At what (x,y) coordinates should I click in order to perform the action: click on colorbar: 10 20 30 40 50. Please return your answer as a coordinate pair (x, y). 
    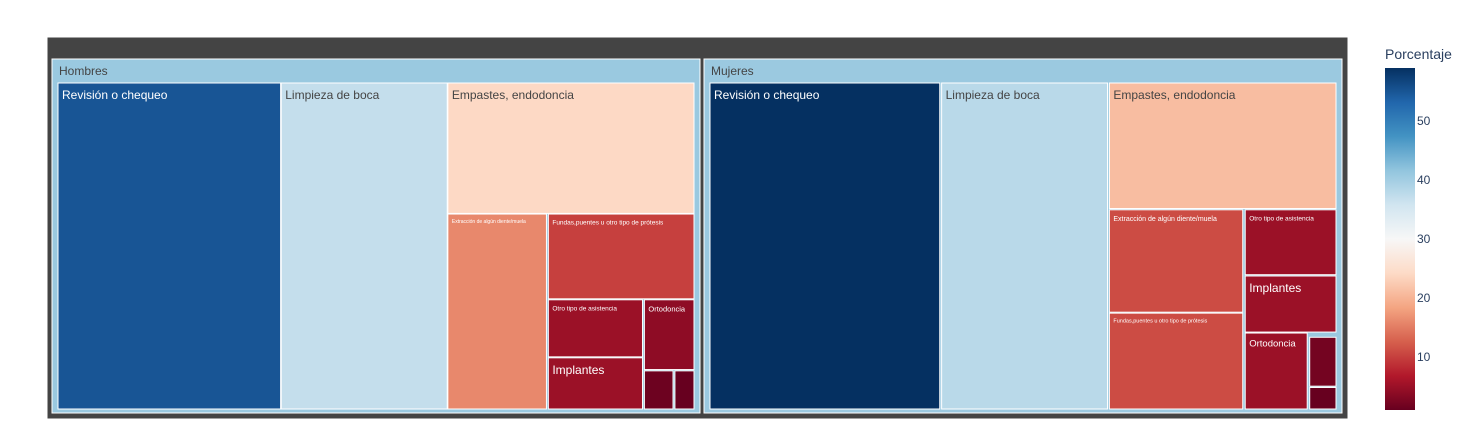
    Looking at the image, I should click on (1408, 239).